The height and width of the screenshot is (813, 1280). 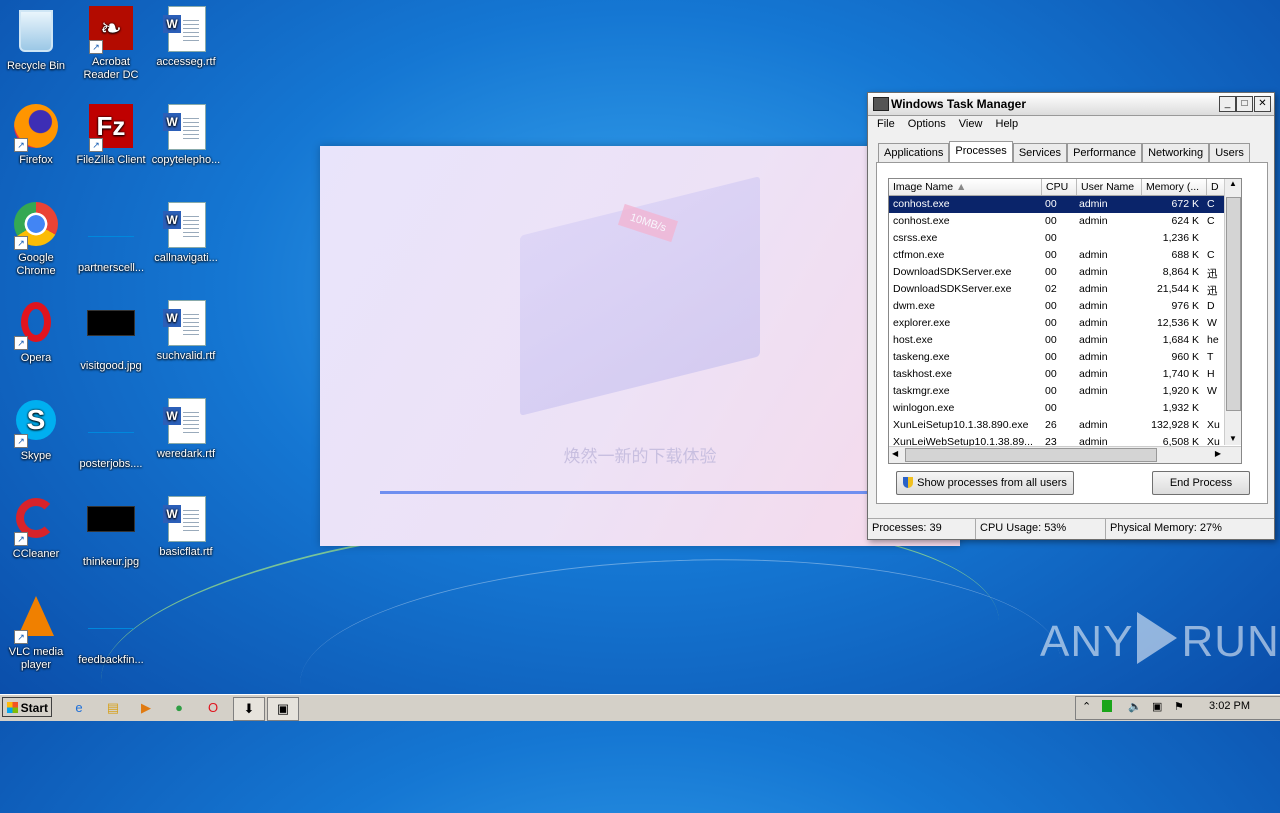 What do you see at coordinates (1179, 706) in the screenshot?
I see `action-center-flag-icon: ⚑` at bounding box center [1179, 706].